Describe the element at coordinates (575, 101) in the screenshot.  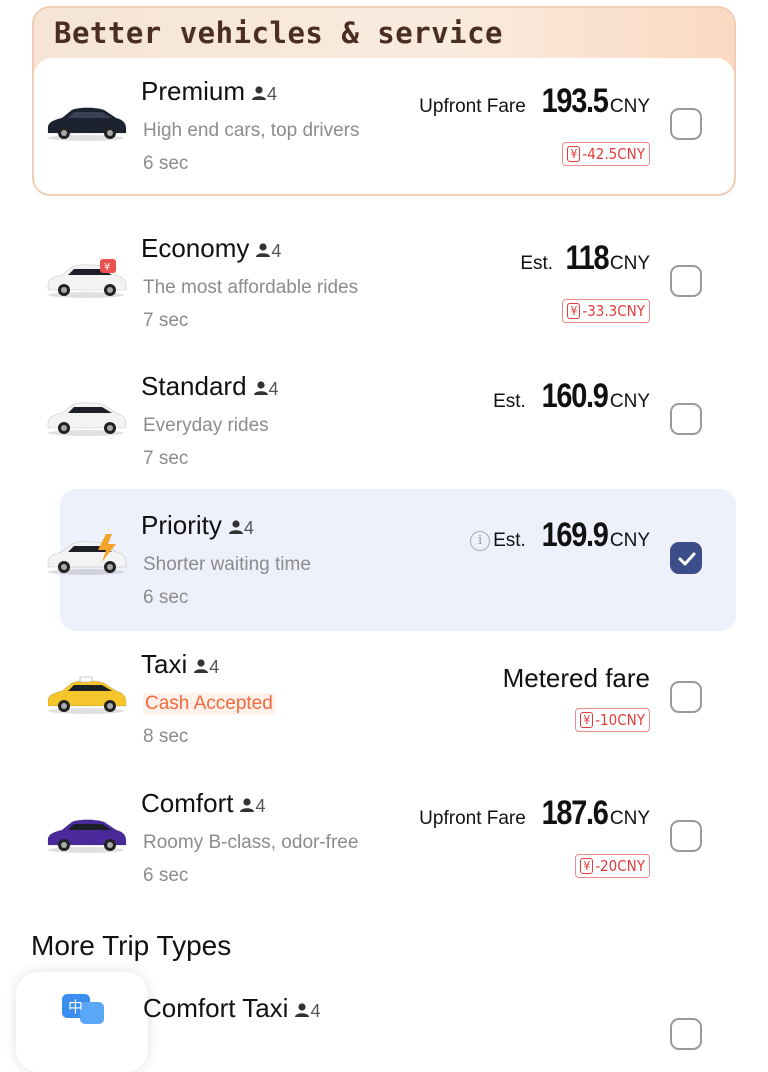
I see `price-amount: 193.5` at that location.